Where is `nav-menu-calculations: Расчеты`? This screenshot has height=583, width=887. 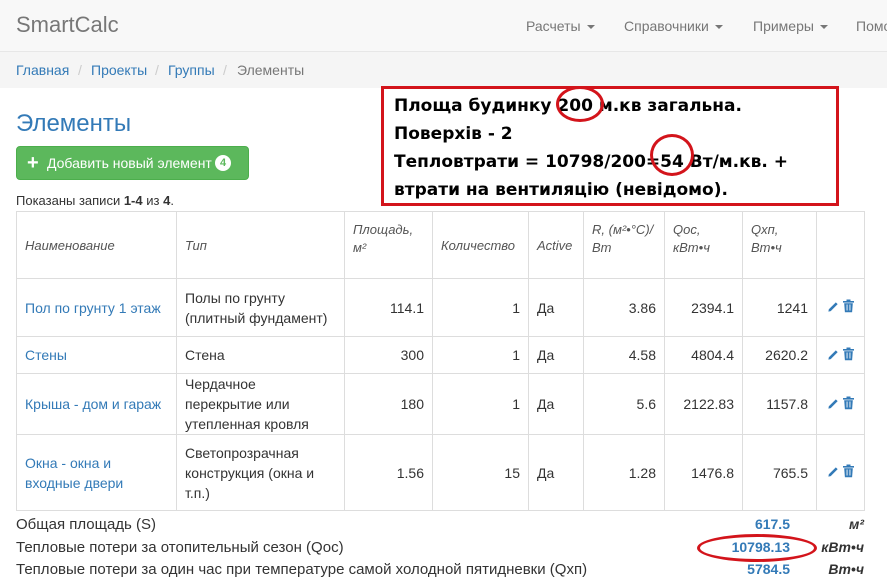 nav-menu-calculations: Расчеты is located at coordinates (560, 26).